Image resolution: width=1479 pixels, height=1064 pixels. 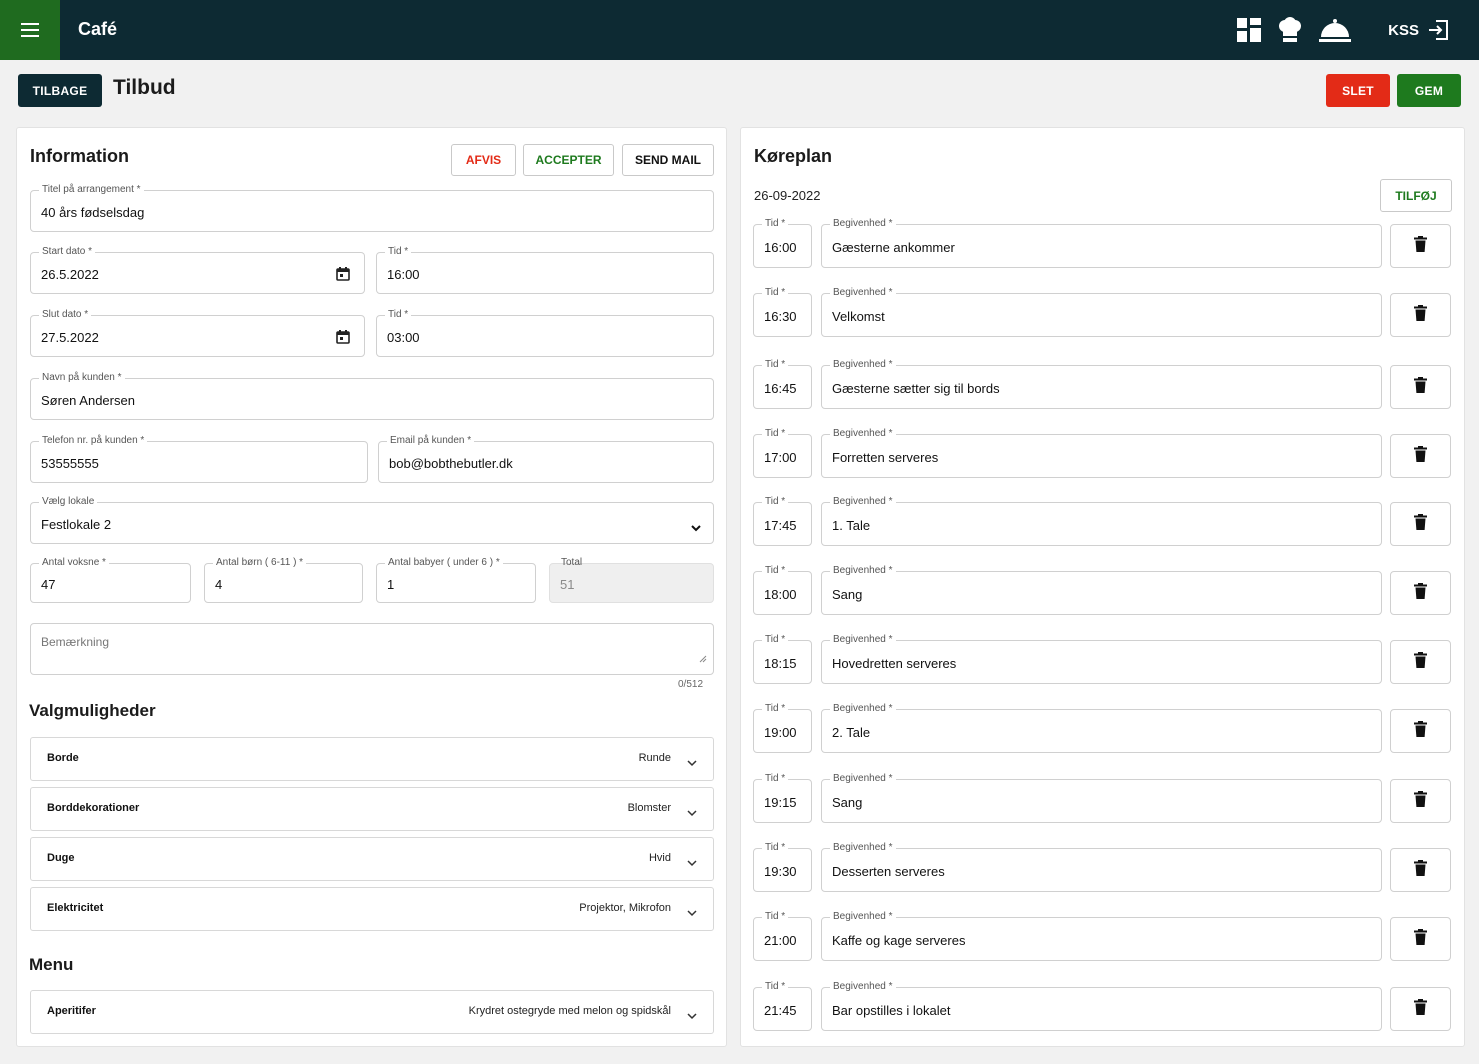 I want to click on option-row-borddekorationer: Borddekorationer Blomster, so click(x=372, y=809).